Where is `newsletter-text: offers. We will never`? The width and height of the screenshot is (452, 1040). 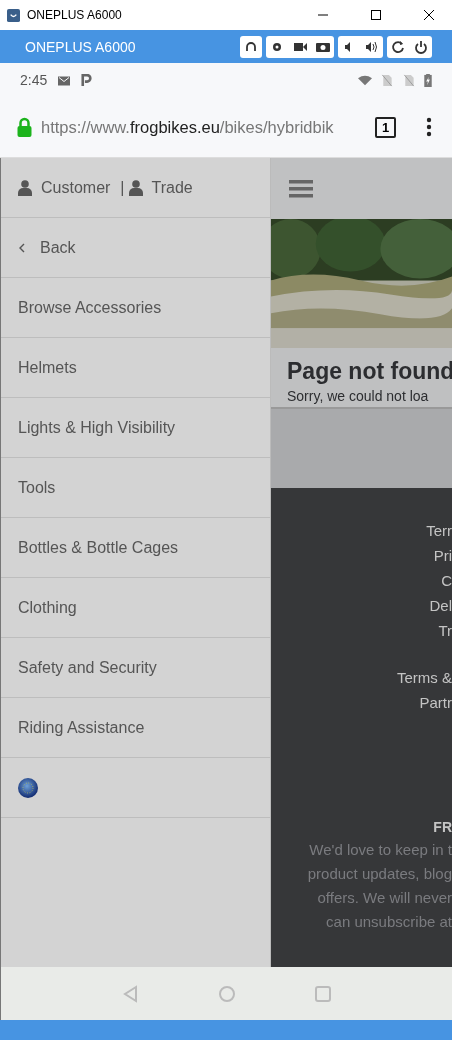 newsletter-text: offers. We will never is located at coordinates (384, 897).